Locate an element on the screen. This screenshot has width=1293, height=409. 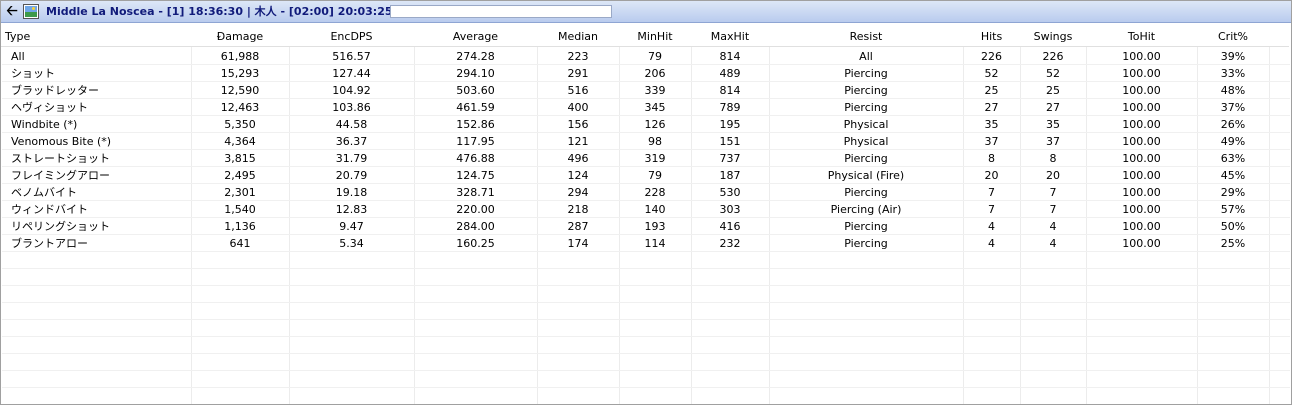
cell-median: 294 is located at coordinates (578, 192).